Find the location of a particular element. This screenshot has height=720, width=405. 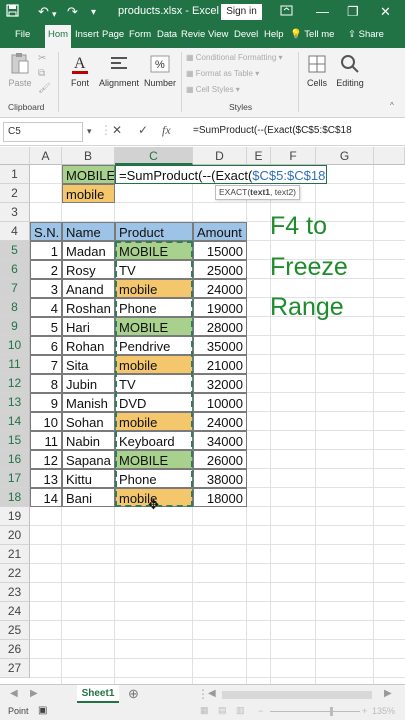

new-sheet-icon: ⊕ is located at coordinates (133, 694).